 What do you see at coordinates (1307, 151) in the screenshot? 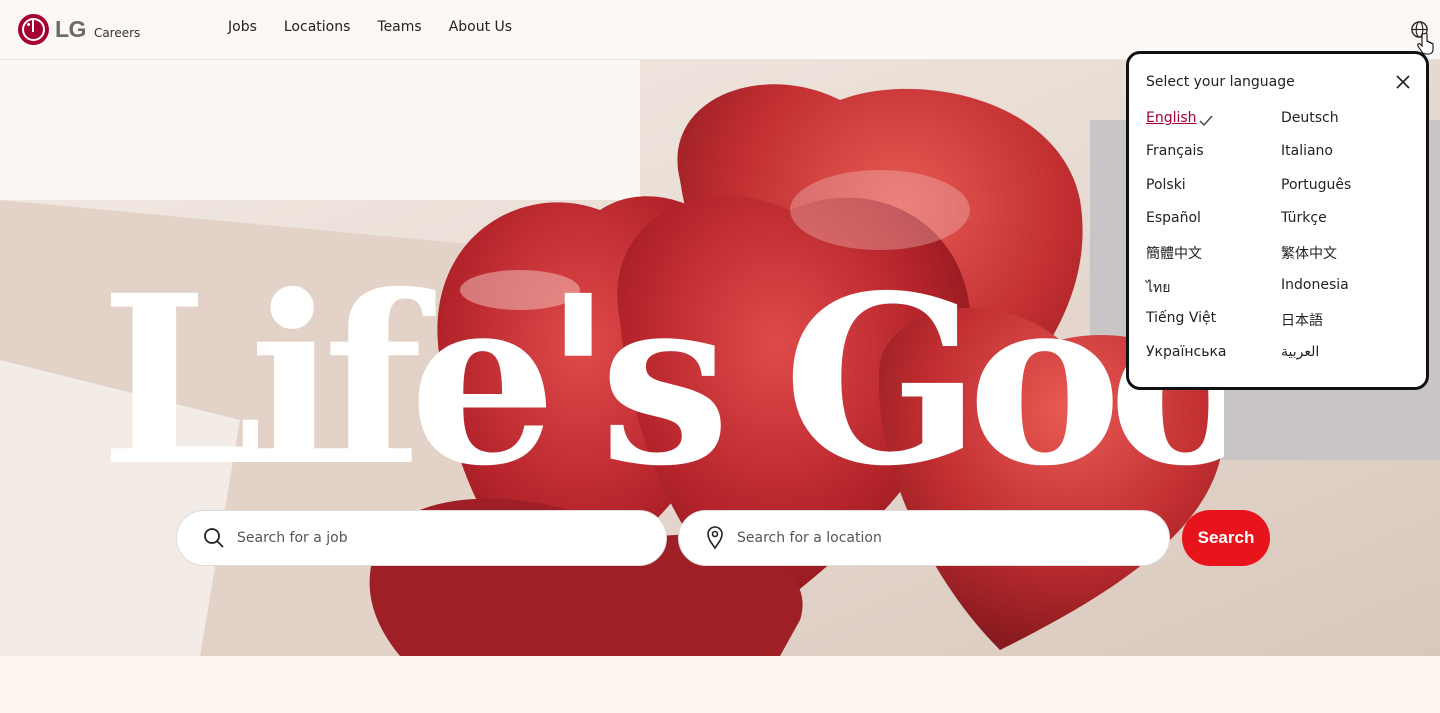
I see `language-option-italiano: Italiano` at bounding box center [1307, 151].